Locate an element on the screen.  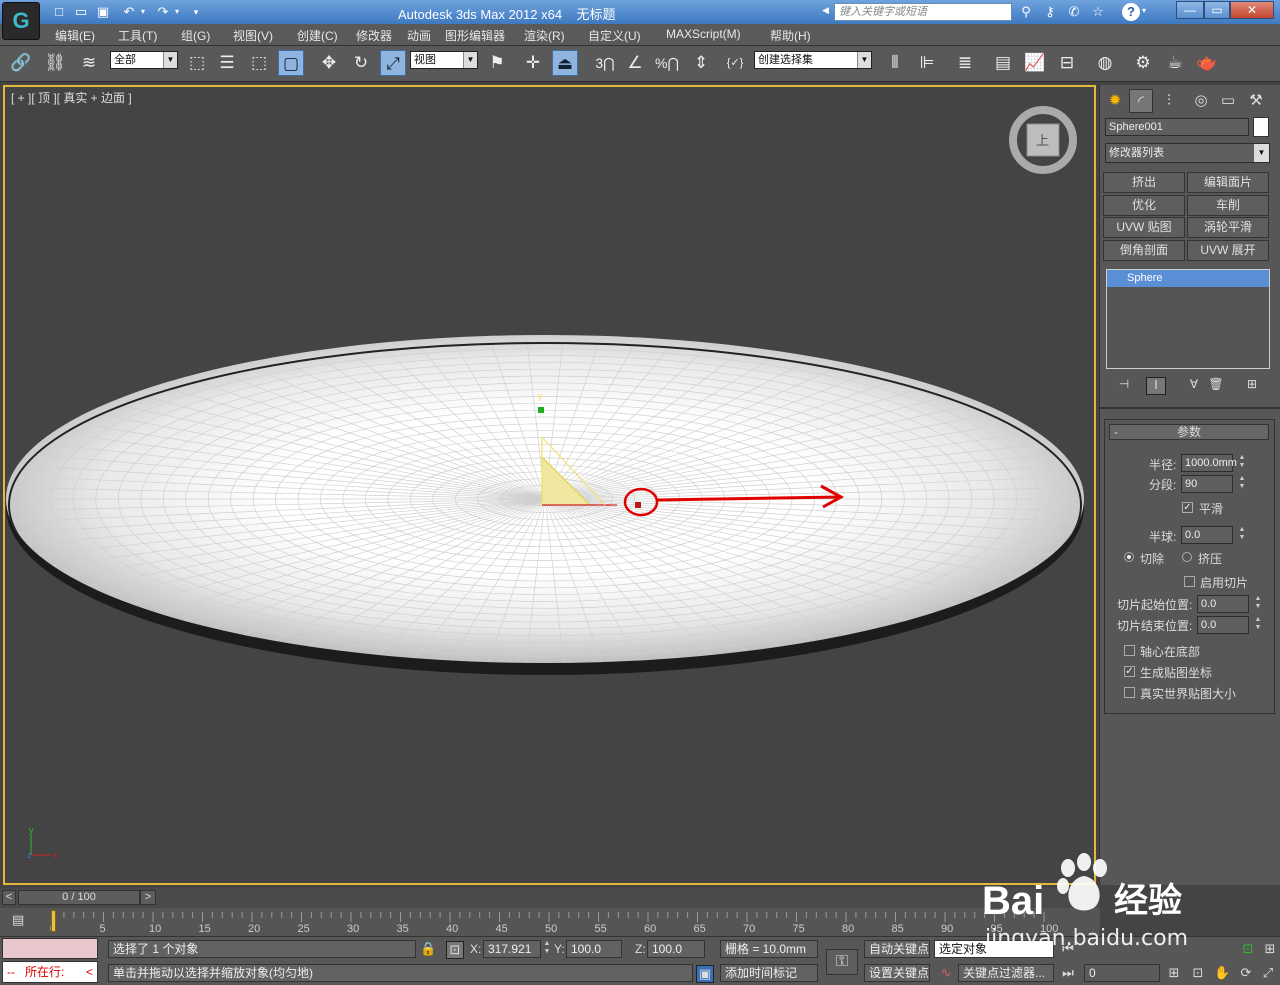
time-slider: 0 / 100 is located at coordinates (79, 897).